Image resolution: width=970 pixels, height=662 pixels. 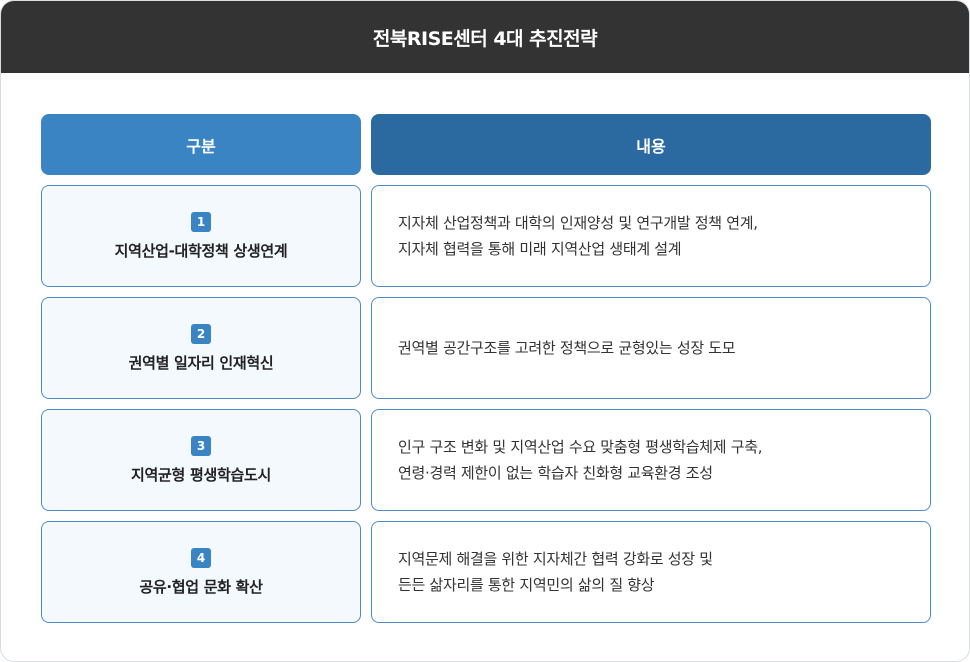 What do you see at coordinates (540, 249) in the screenshot?
I see `content-line: 지자체 협력을 통해 미래 지역산업 생태계 설계` at bounding box center [540, 249].